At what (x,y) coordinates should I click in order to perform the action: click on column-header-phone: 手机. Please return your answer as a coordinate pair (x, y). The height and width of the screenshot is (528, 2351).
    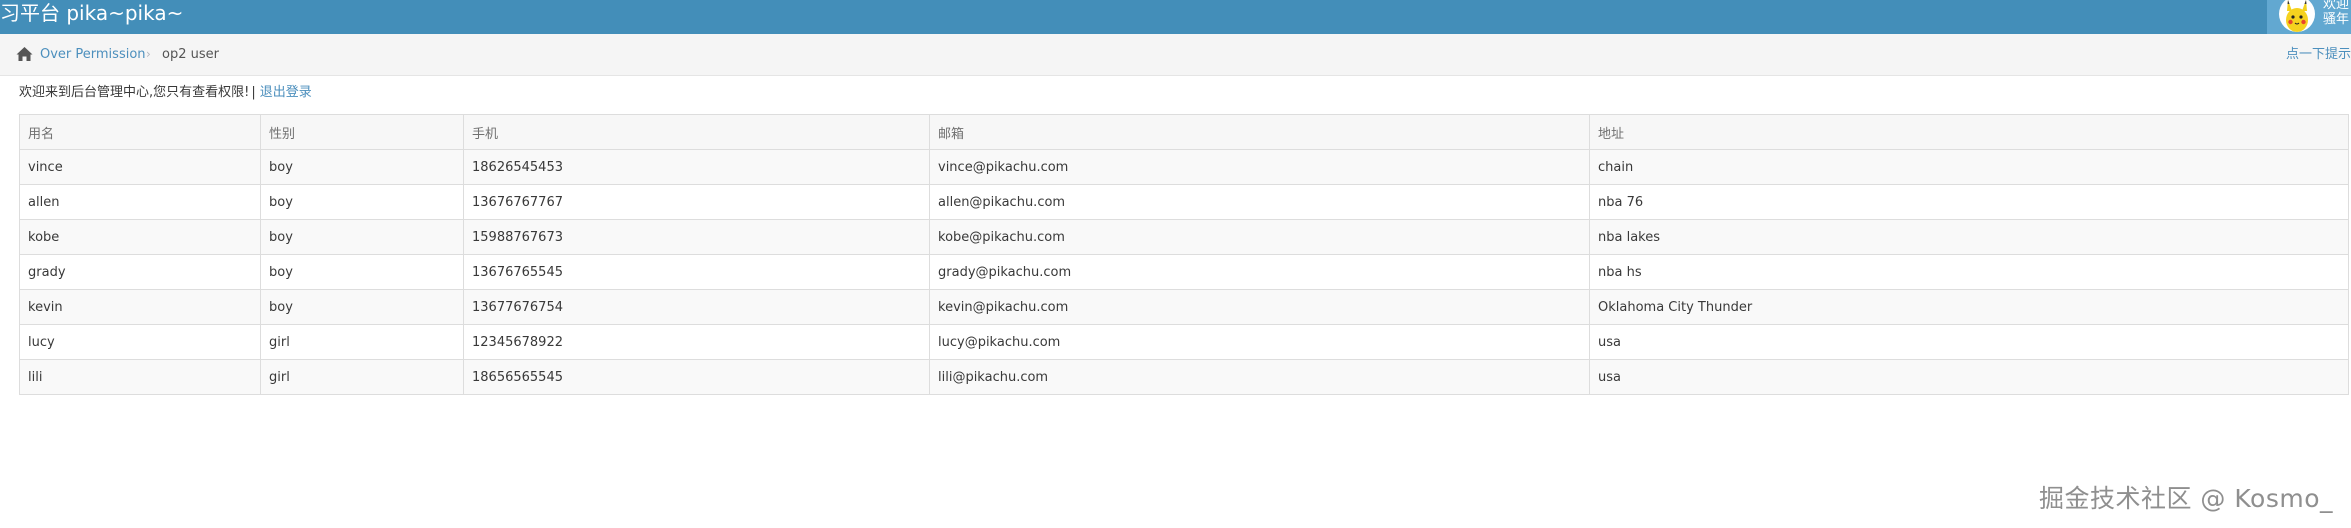
    Looking at the image, I should click on (696, 132).